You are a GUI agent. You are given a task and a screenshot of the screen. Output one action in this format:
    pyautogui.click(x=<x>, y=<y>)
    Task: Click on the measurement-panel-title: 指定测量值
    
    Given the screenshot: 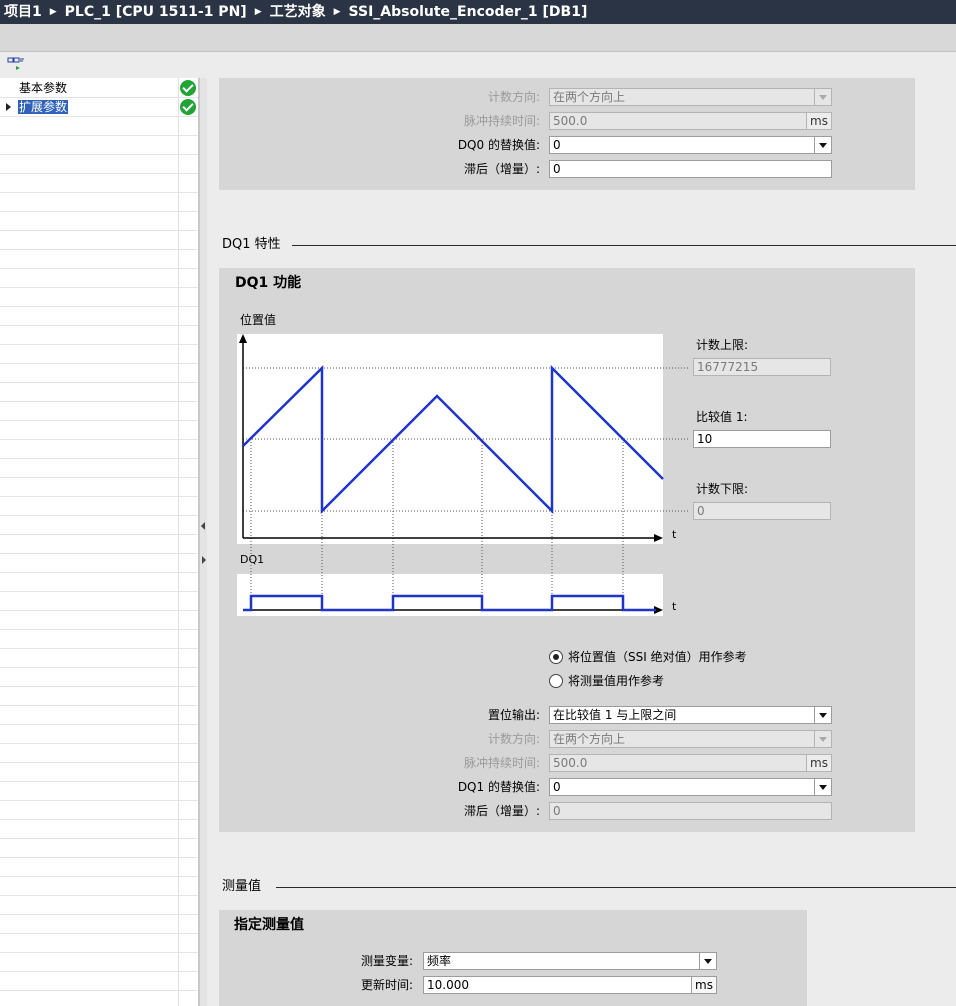 What is the action you would take?
    pyautogui.click(x=269, y=925)
    